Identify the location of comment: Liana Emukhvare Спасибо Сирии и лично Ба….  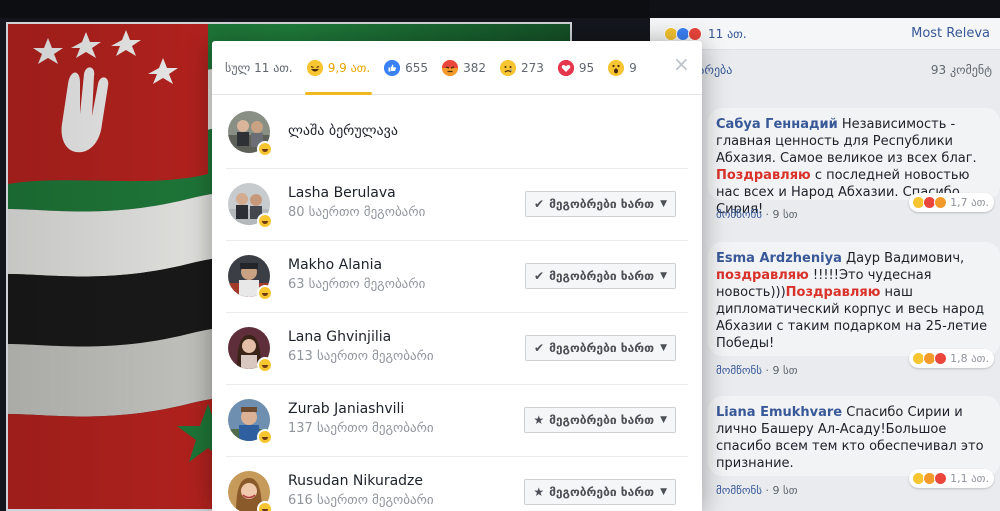
(854, 442).